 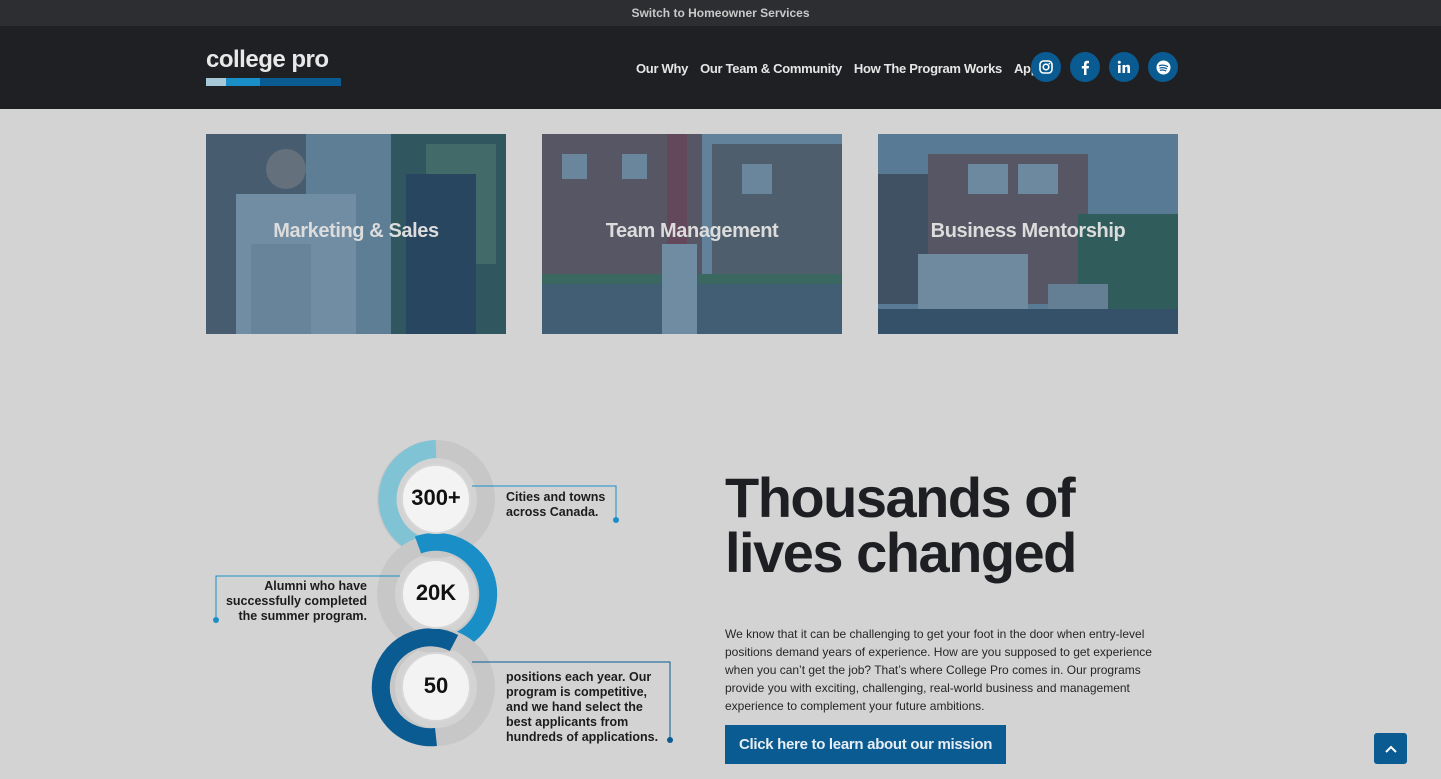 I want to click on card-business-mentorship: Business Mentorship, so click(x=1028, y=234).